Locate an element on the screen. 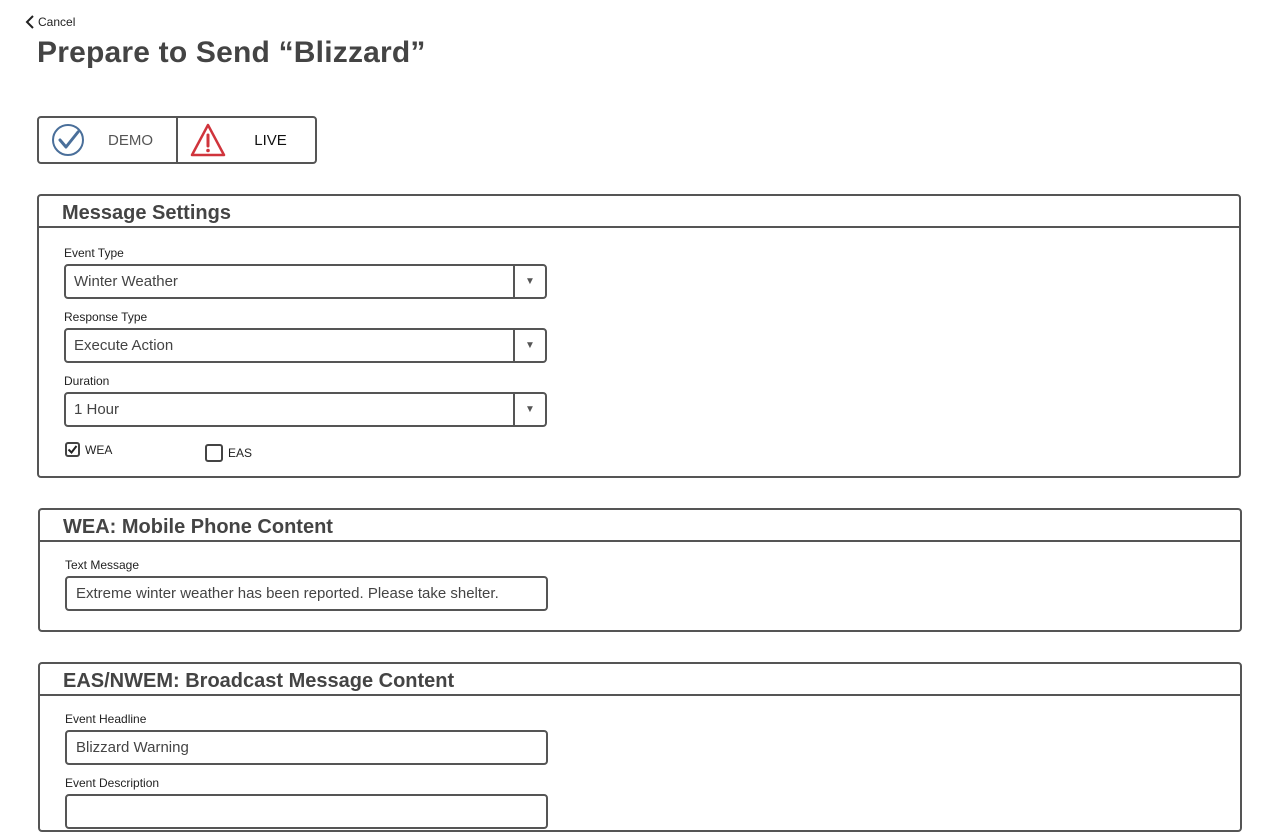 The image size is (1280, 832). eas-checkbox: EAS is located at coordinates (228, 453).